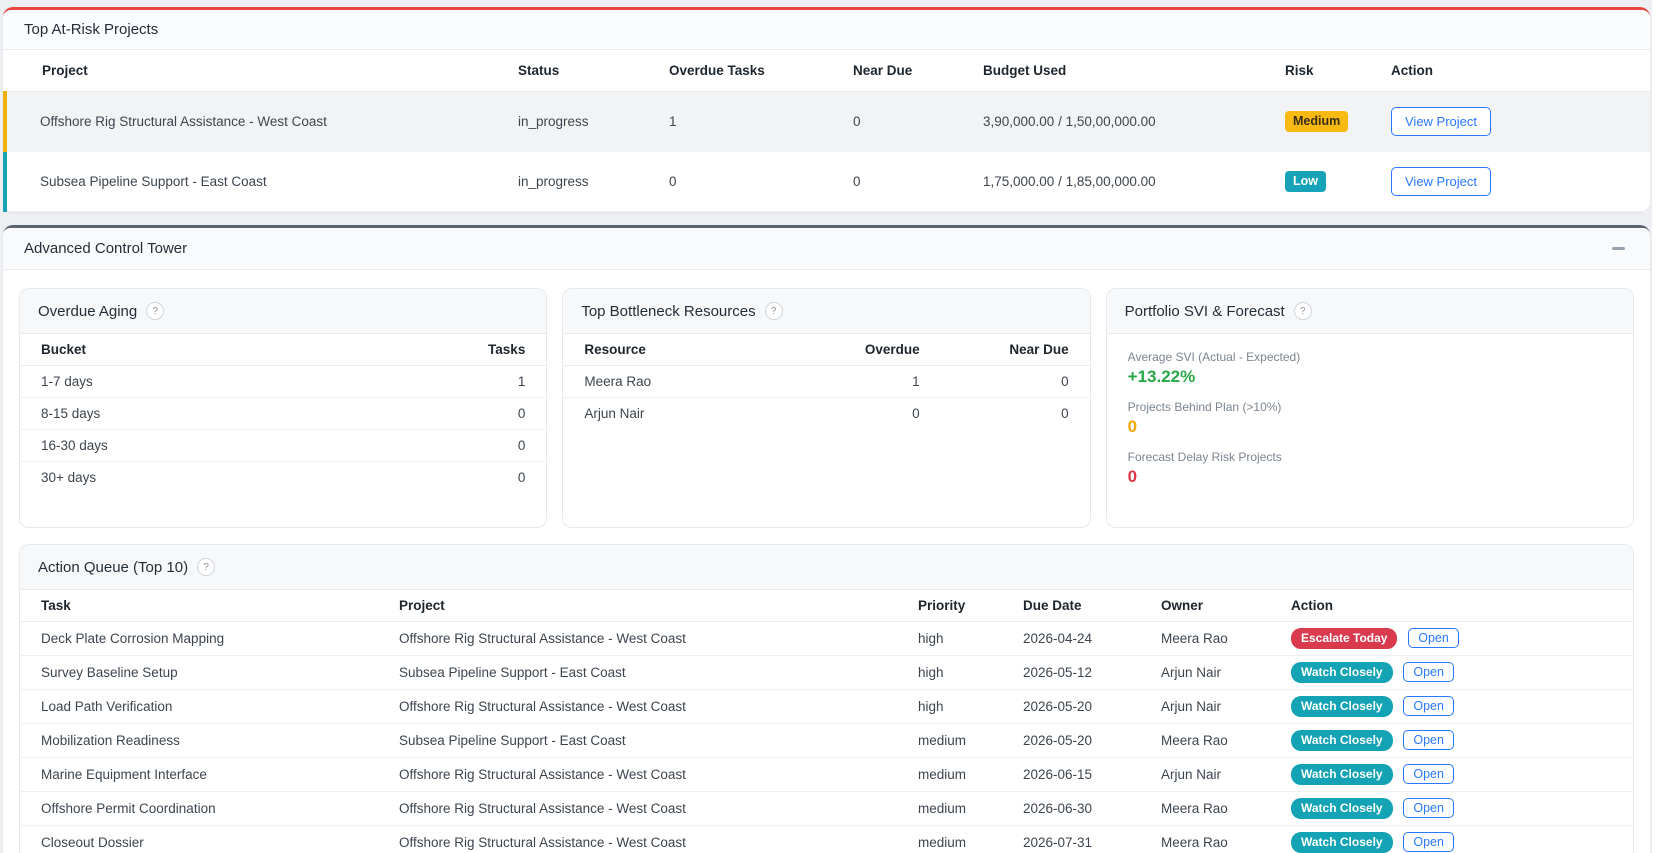 The image size is (1657, 853). I want to click on task-cell: Mobilization Readiness, so click(209, 740).